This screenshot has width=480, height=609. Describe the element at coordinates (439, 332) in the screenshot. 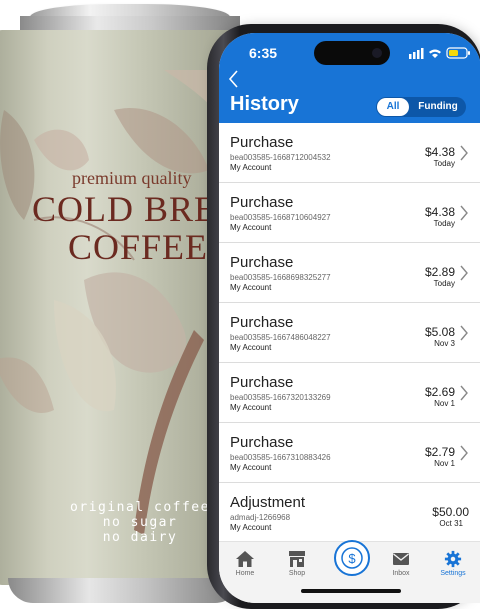

I see `transaction-amount: $5.08` at that location.